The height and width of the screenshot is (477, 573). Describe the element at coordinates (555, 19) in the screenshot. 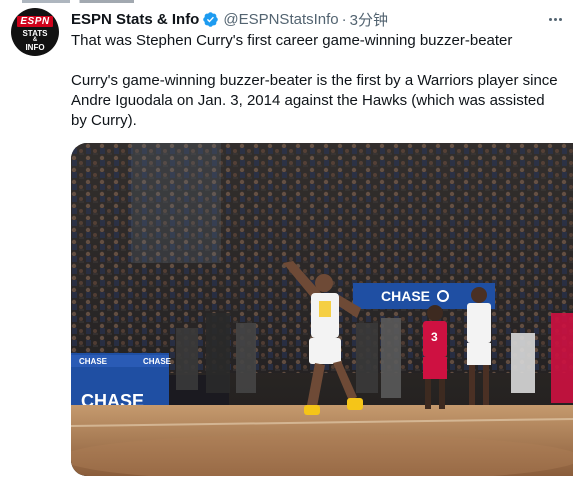

I see `more-options-icon` at that location.